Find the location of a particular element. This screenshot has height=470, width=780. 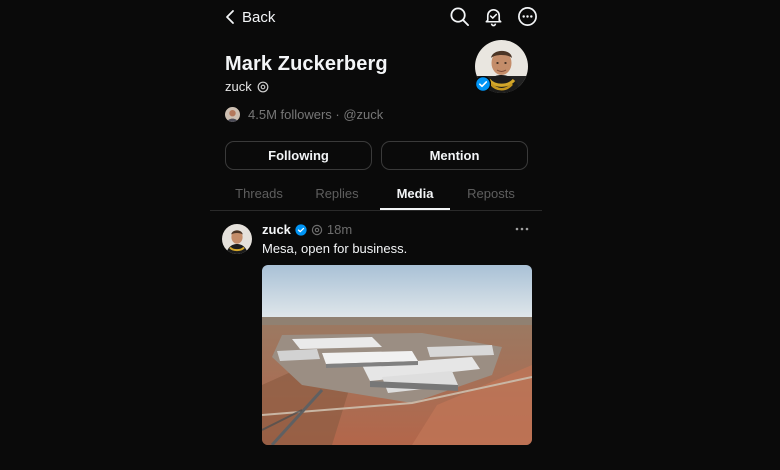

followers-text: 4.5M followers · @zuck is located at coordinates (316, 114).